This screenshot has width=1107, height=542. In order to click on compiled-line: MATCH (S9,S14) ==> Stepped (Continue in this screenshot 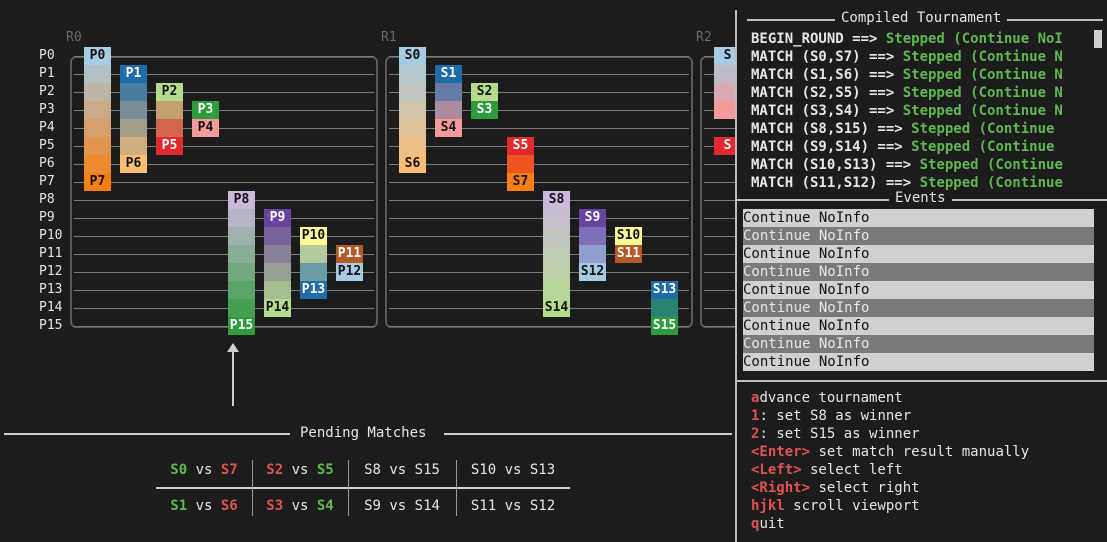, I will do `click(902, 147)`.